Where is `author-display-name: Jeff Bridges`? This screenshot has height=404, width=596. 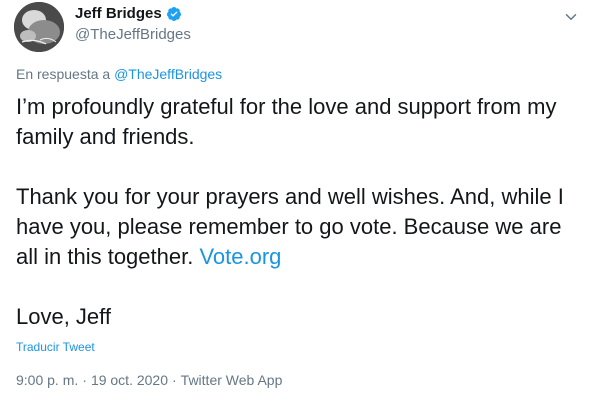 author-display-name: Jeff Bridges is located at coordinates (118, 13).